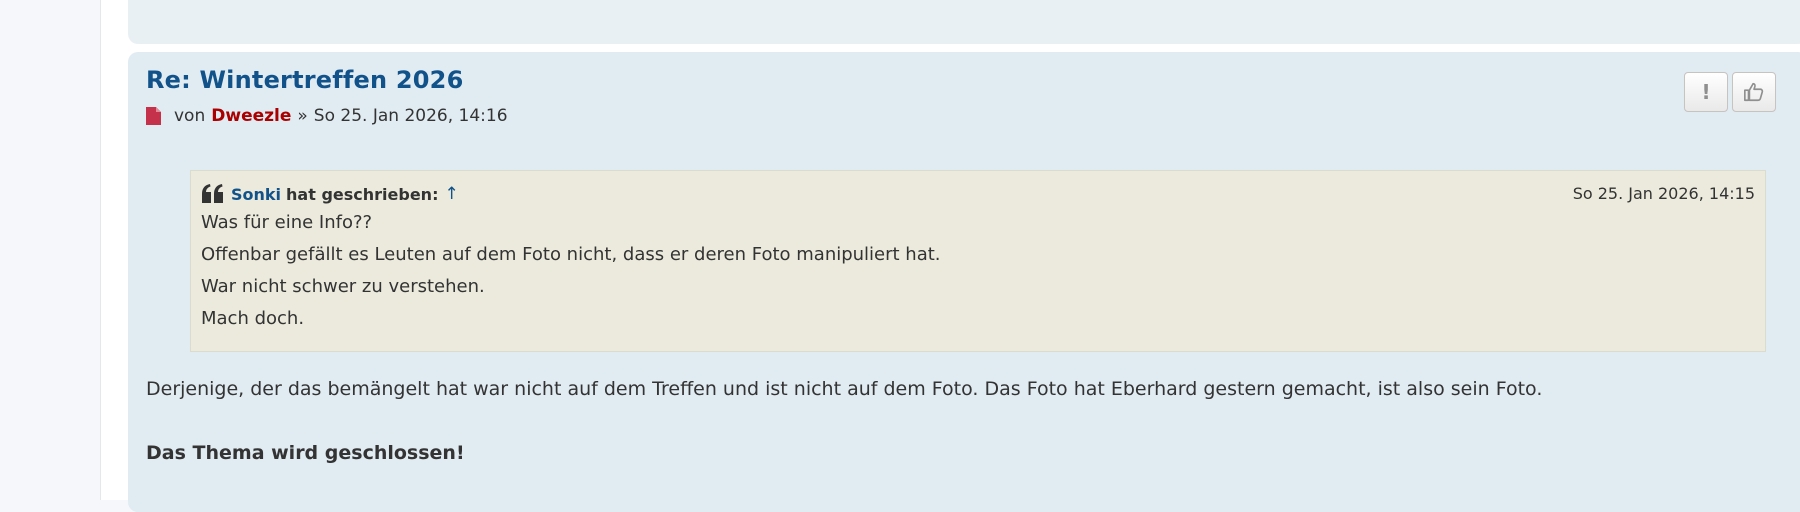  I want to click on exclamation-icon: !, so click(1706, 92).